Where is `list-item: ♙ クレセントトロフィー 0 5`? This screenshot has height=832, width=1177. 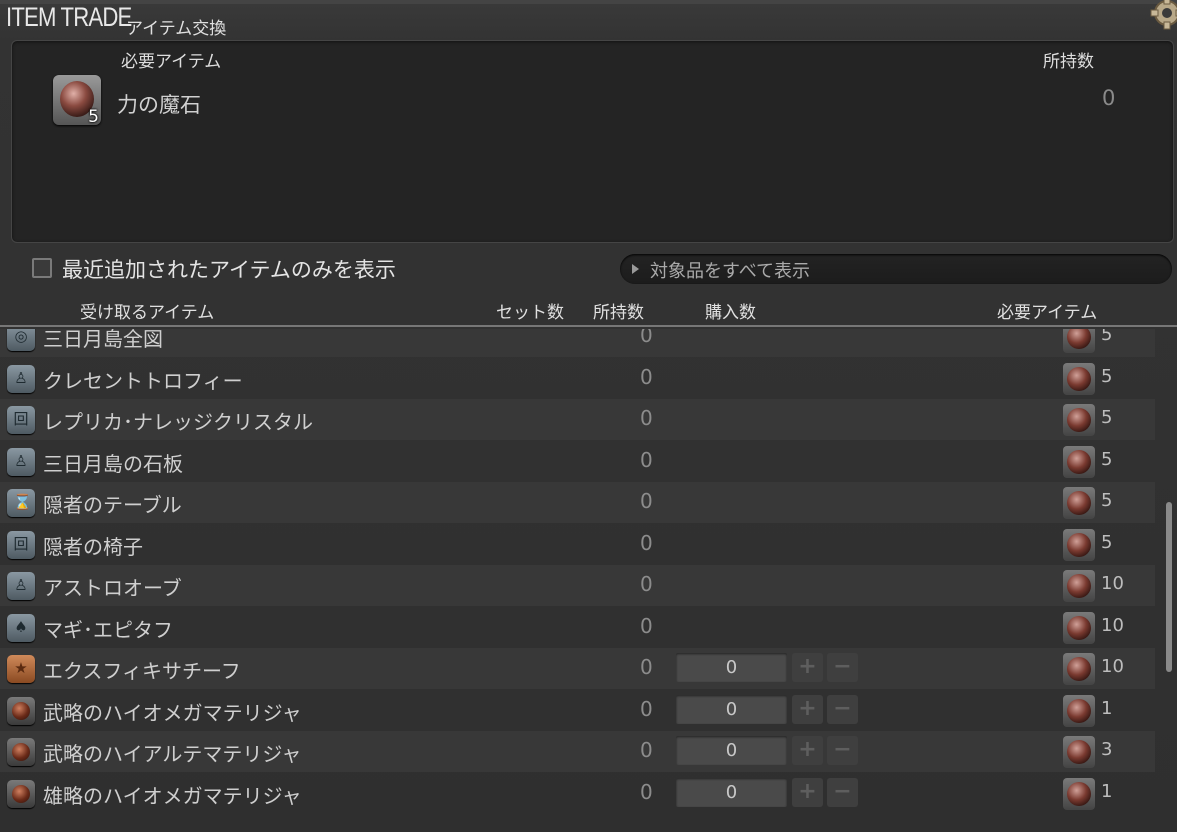
list-item: ♙ クレセントトロフィー 0 5 is located at coordinates (577, 378).